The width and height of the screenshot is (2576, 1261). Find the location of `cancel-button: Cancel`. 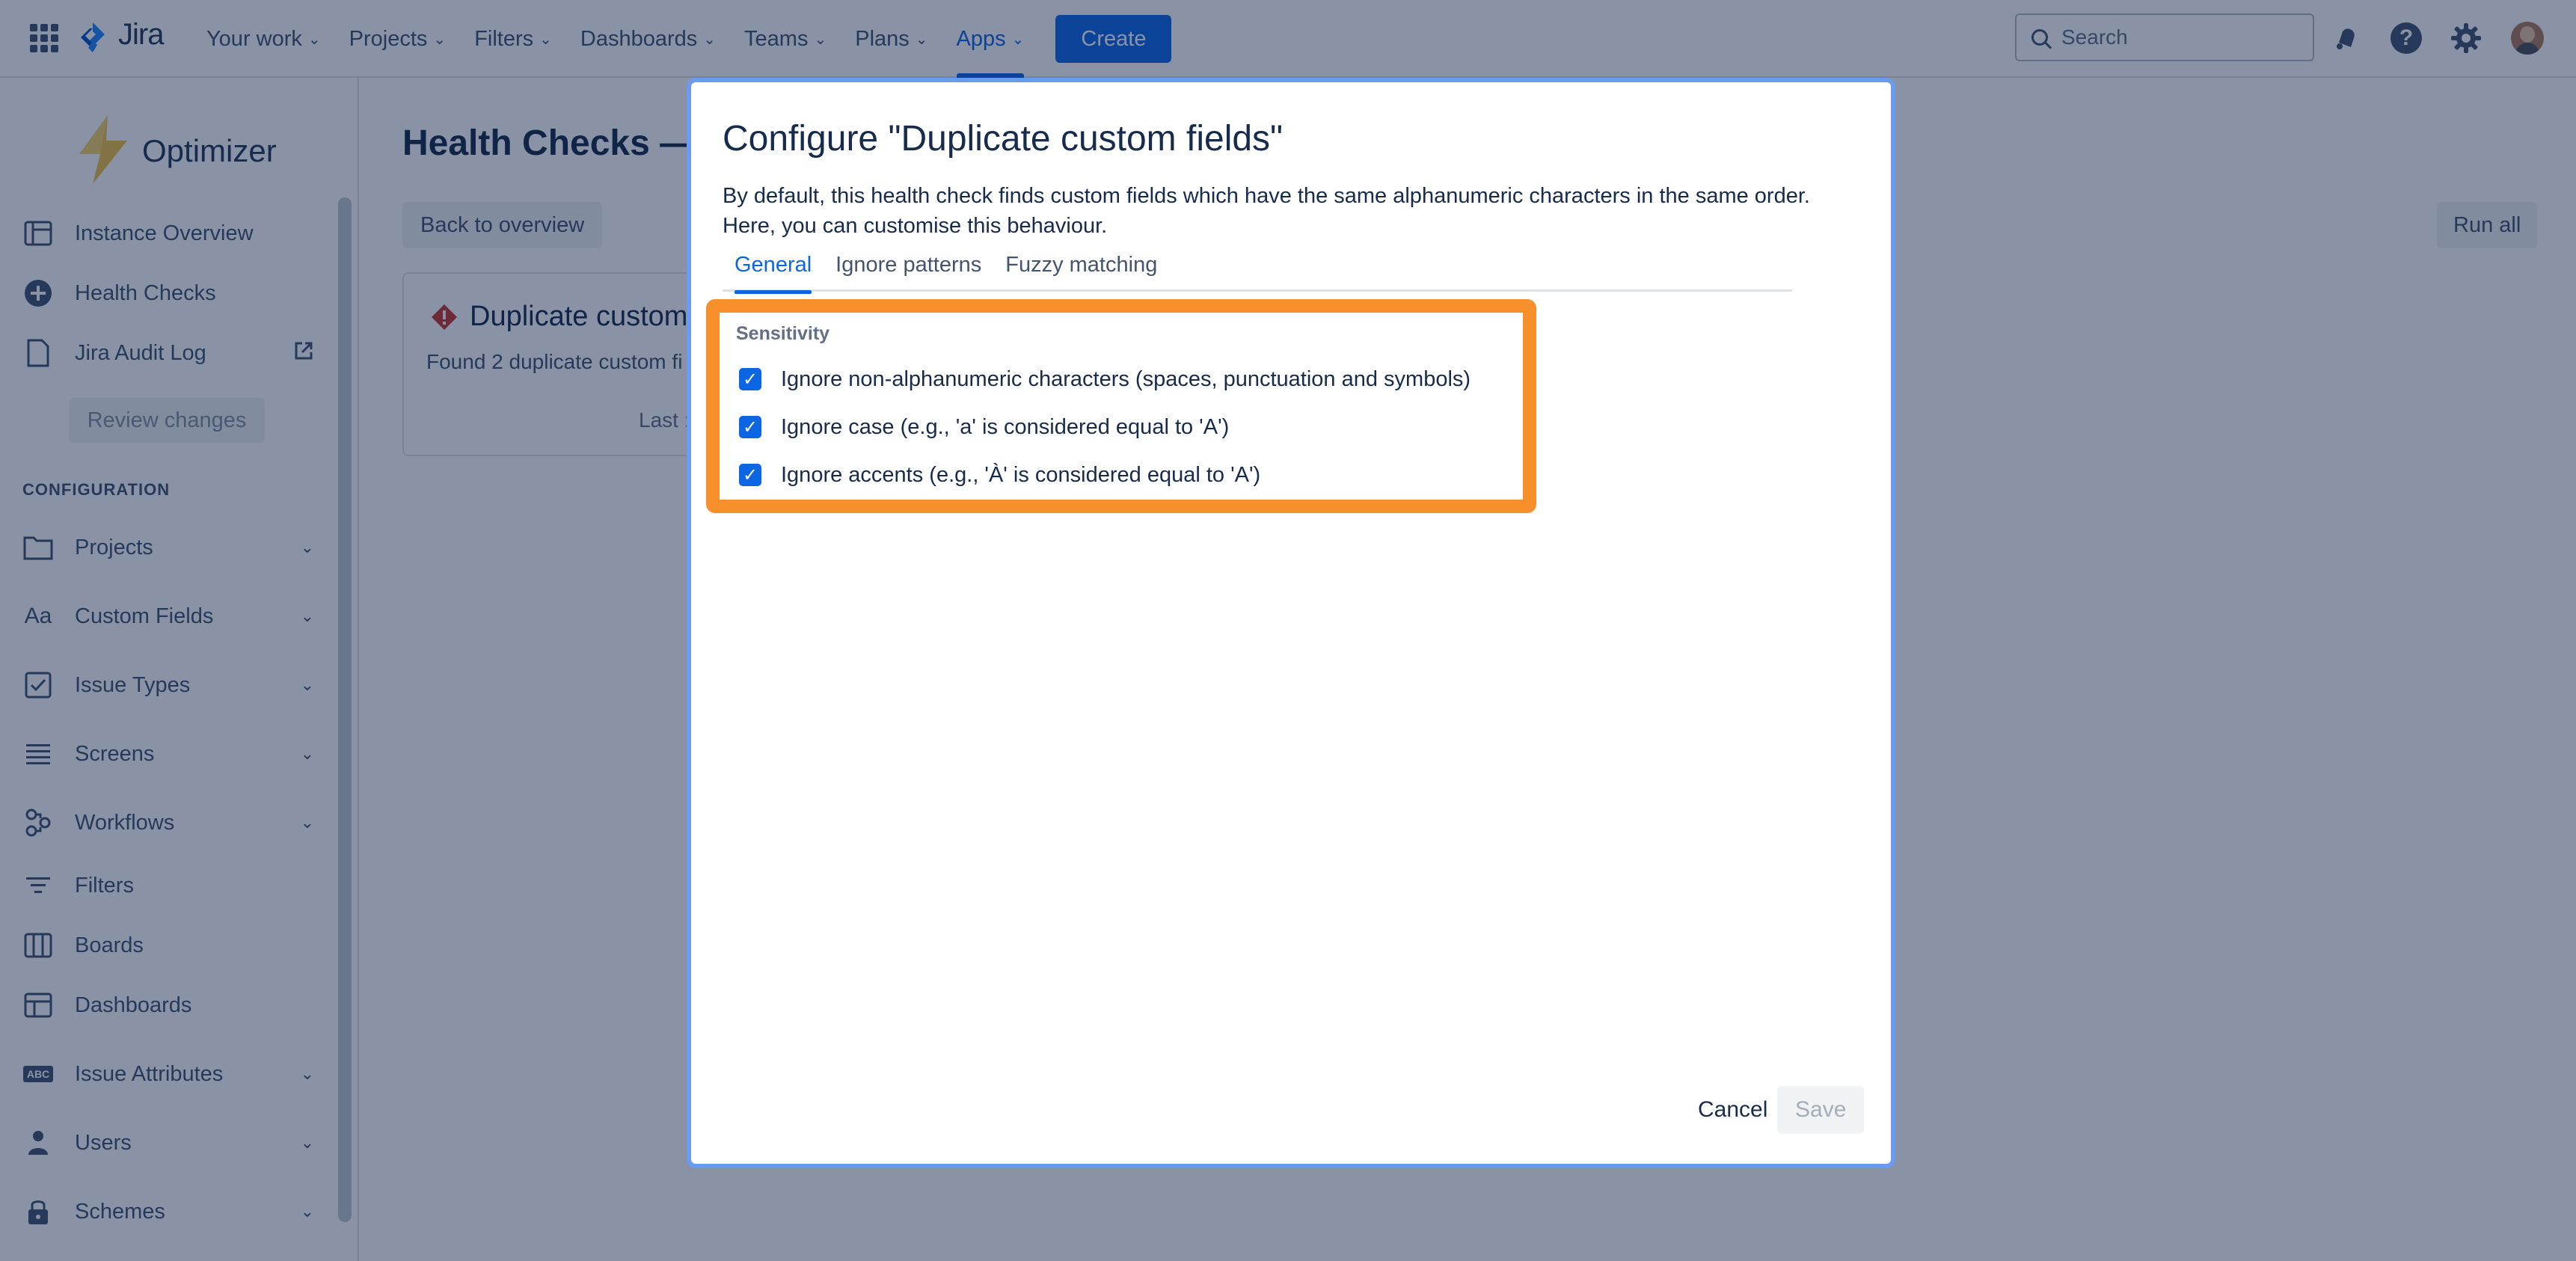

cancel-button: Cancel is located at coordinates (1732, 1110).